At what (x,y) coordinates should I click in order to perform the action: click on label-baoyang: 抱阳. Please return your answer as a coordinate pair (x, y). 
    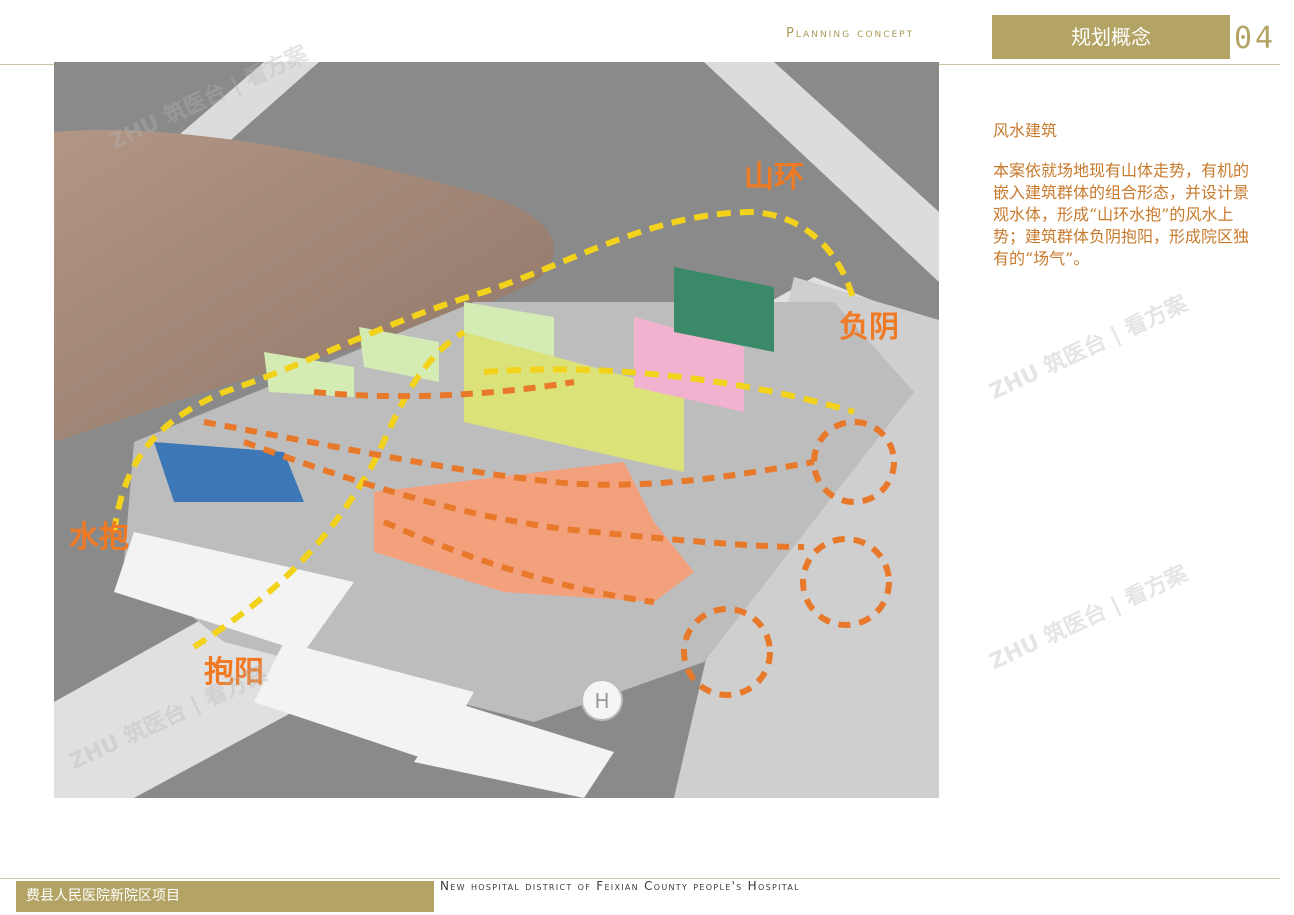
    Looking at the image, I should click on (234, 672).